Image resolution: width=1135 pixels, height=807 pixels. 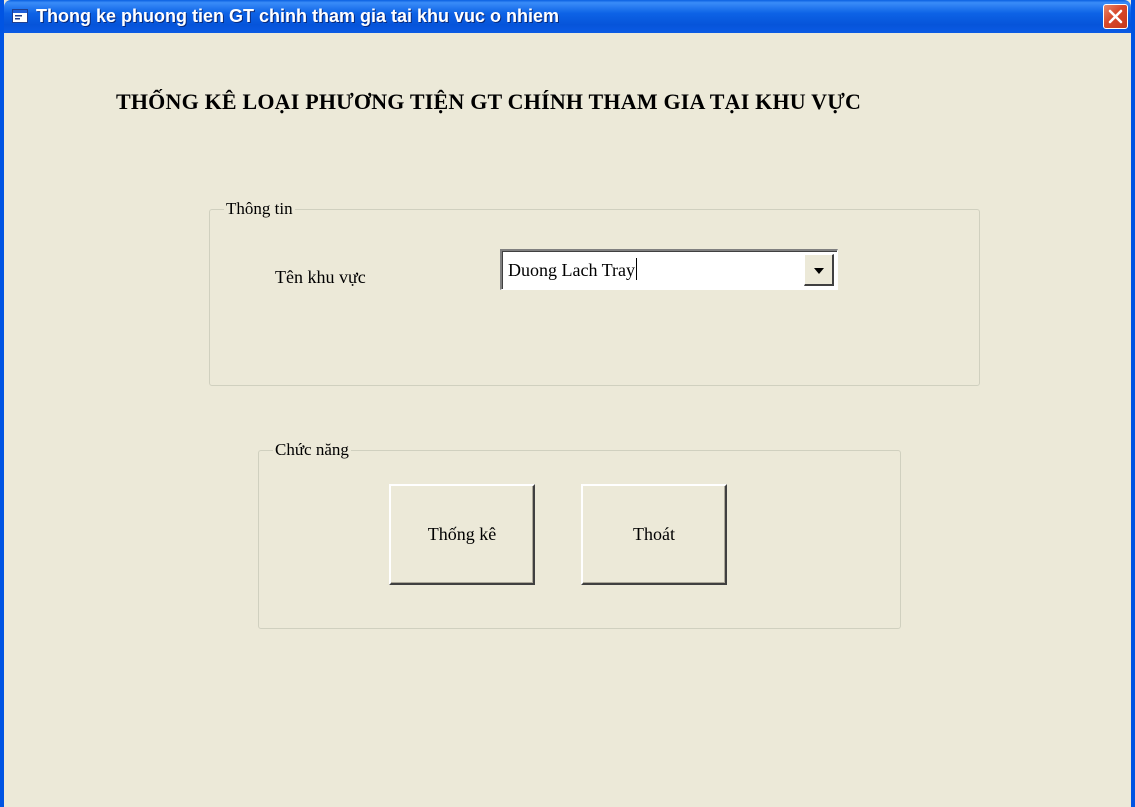 I want to click on app-window-icon, so click(x=20, y=16).